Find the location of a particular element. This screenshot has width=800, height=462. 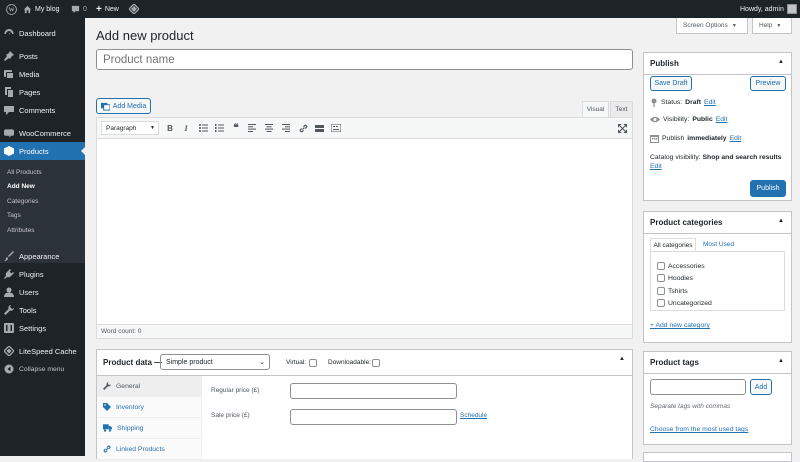

edit-visibility-link: Edit is located at coordinates (722, 119).